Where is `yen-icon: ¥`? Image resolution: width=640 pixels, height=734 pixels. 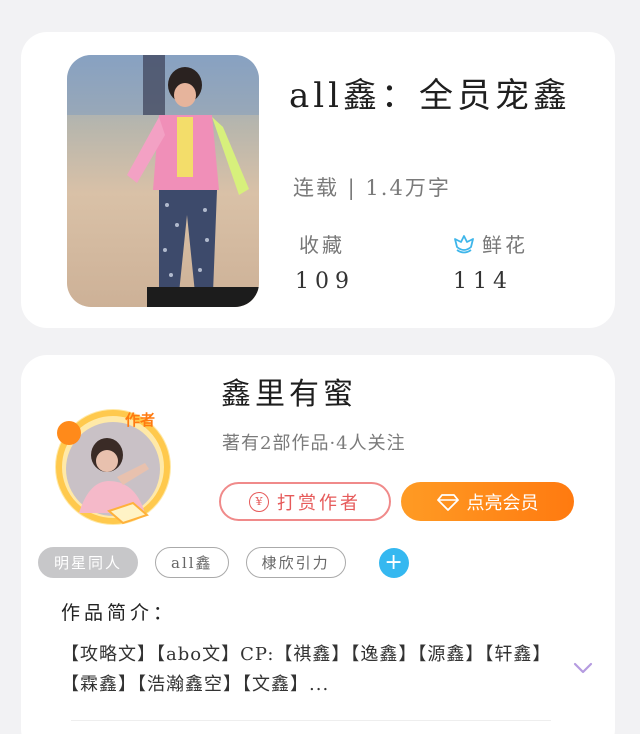 yen-icon: ¥ is located at coordinates (259, 501).